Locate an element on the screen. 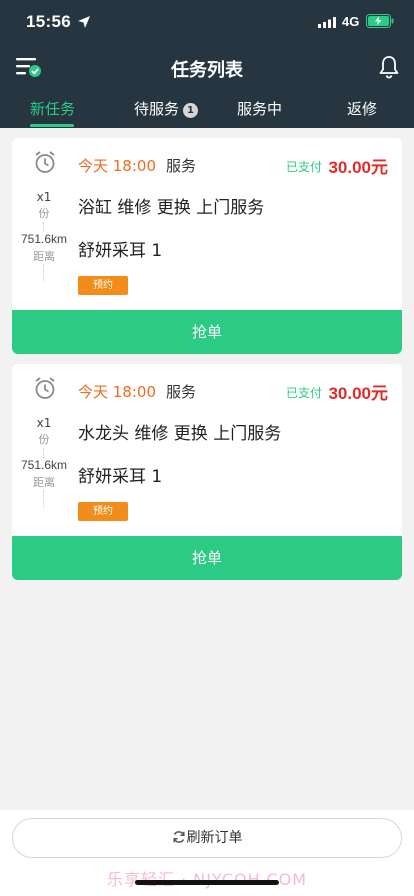 The image size is (414, 896). status-bar: 15:56 4G is located at coordinates (207, 22).